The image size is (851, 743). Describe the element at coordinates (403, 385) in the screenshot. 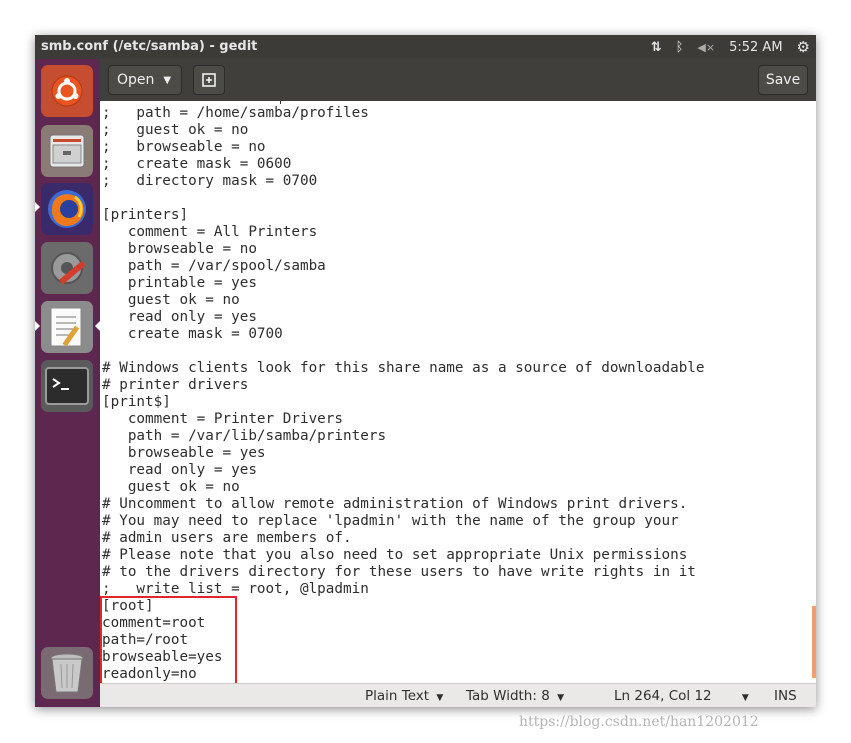

I see `code-line: # printer drivers` at that location.